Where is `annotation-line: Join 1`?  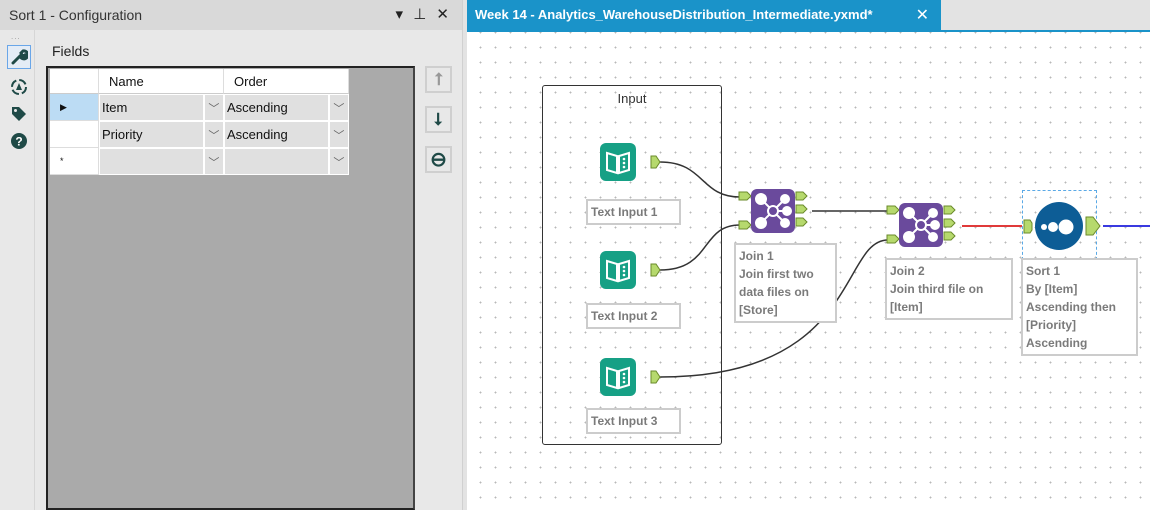
annotation-line: Join 1 is located at coordinates (756, 256).